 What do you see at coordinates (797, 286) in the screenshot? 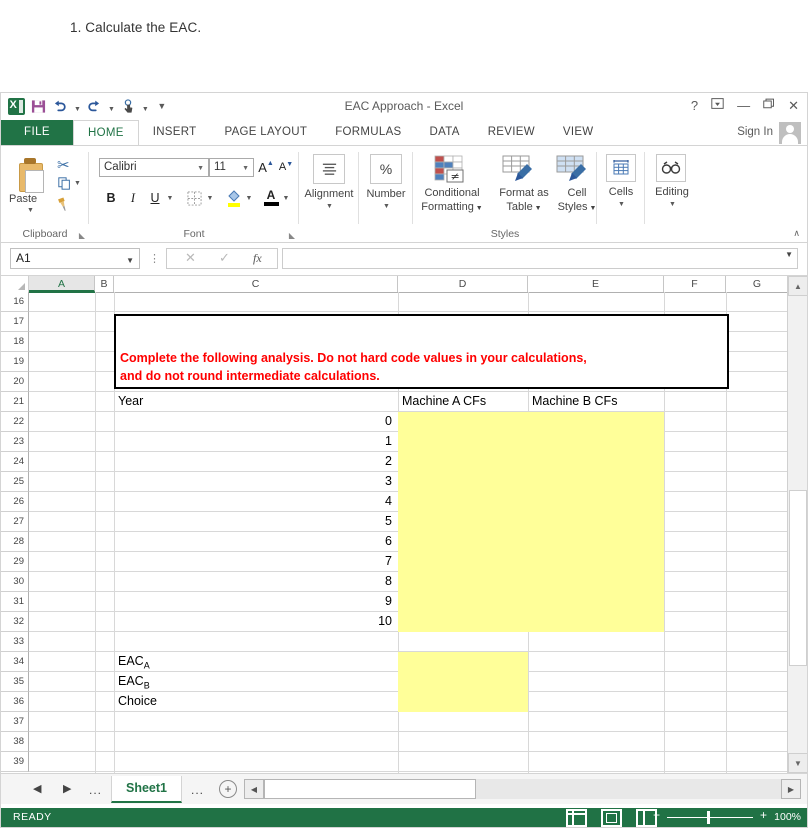
I see `scroll-up-icon: ▲` at bounding box center [797, 286].